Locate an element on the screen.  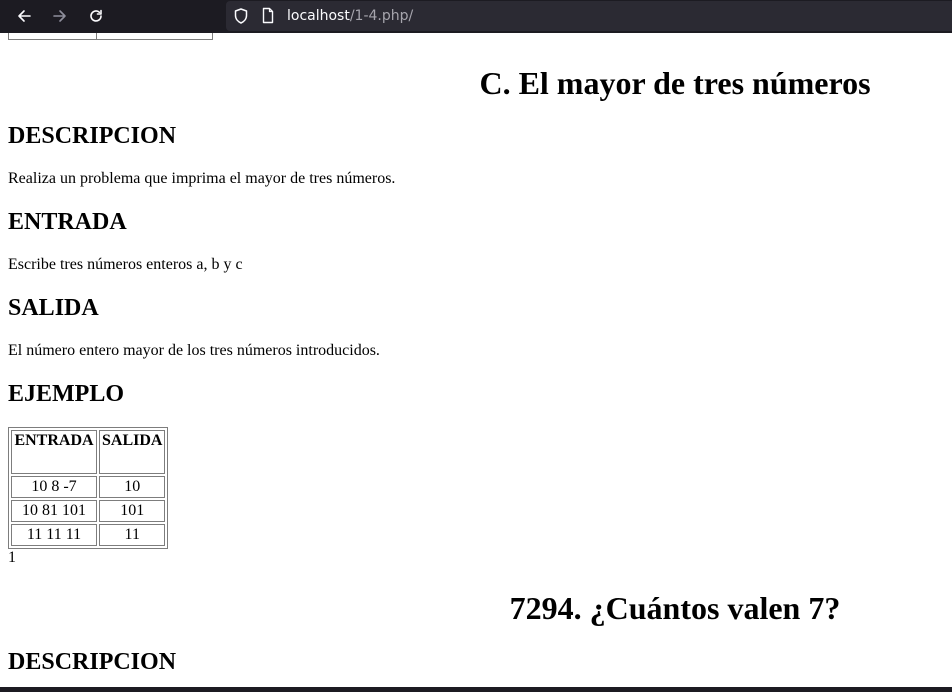
url-path: /1-4.php/ is located at coordinates (381, 16).